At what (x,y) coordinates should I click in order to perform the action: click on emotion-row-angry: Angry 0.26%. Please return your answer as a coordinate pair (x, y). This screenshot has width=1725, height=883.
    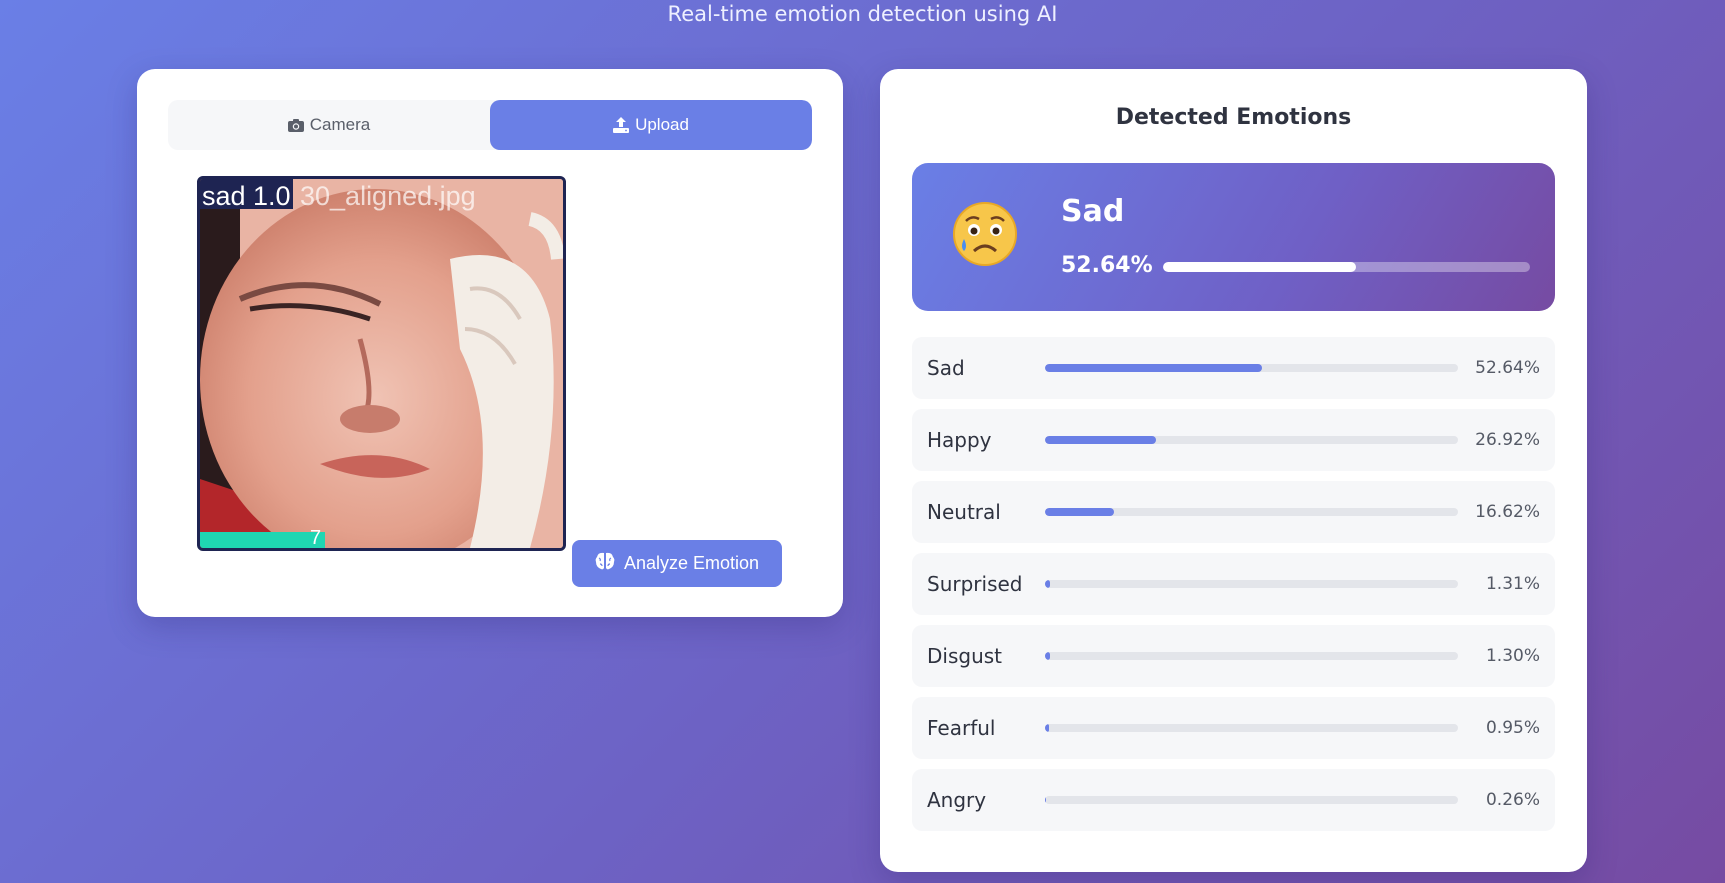
    Looking at the image, I should click on (1233, 800).